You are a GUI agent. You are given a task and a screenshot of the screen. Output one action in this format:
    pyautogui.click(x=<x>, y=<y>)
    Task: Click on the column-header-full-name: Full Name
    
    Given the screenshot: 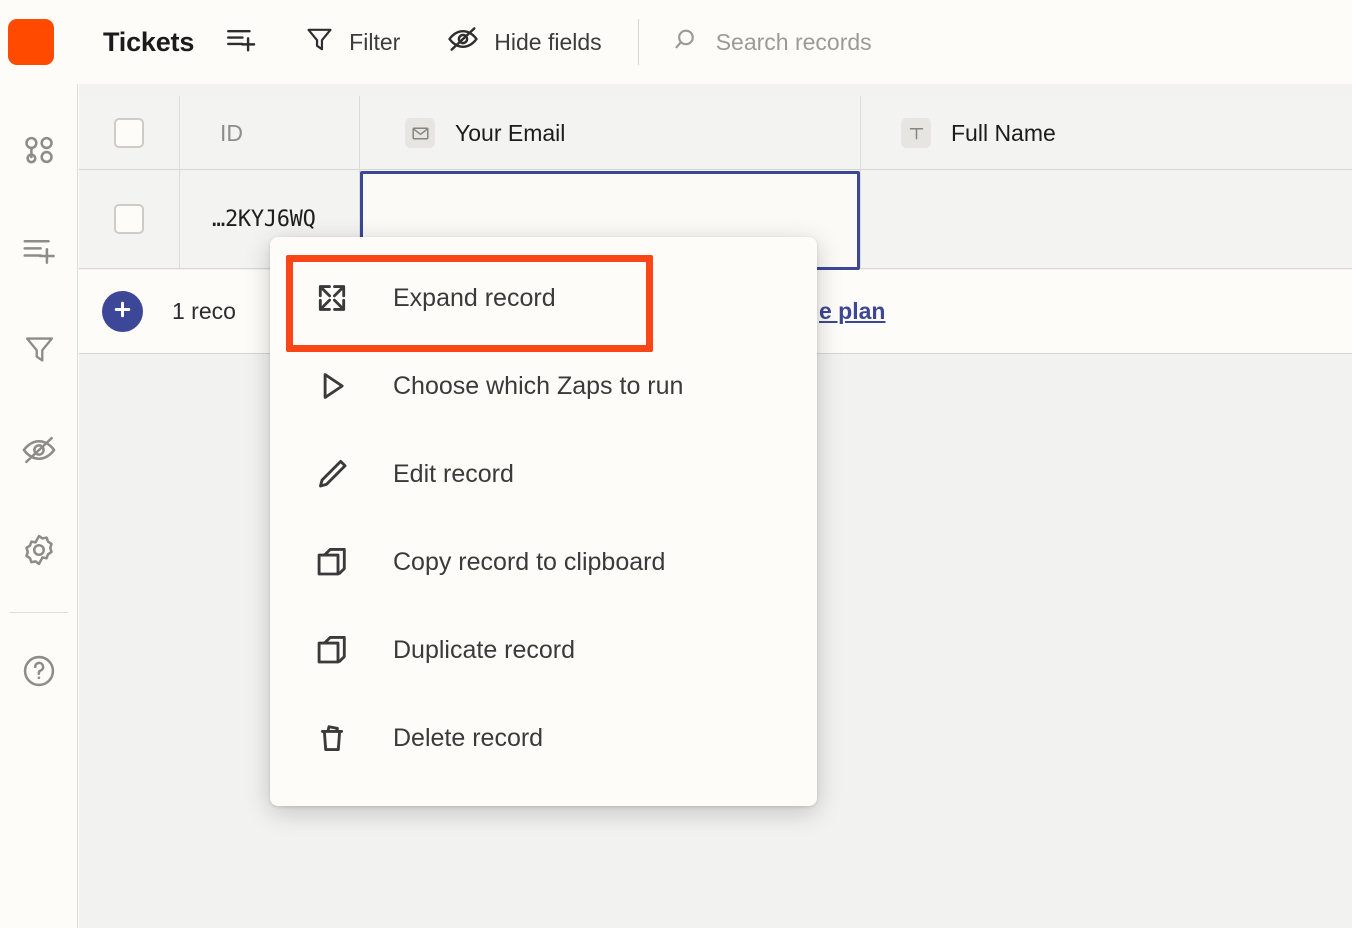 What is the action you would take?
    pyautogui.click(x=1106, y=133)
    